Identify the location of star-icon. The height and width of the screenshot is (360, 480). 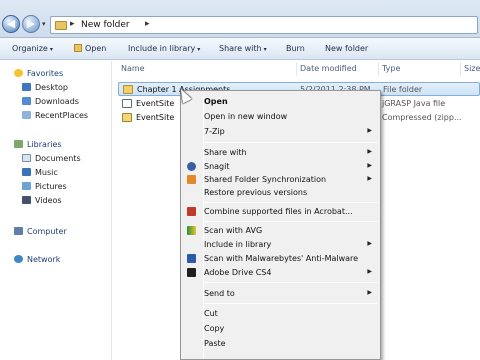
(18, 73).